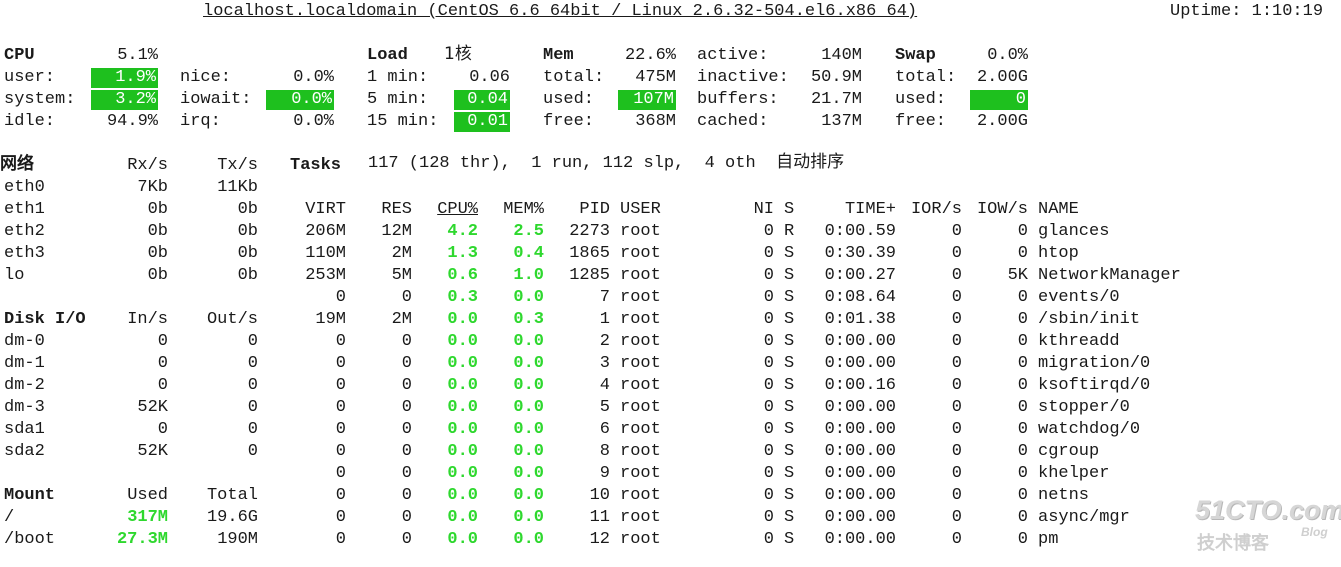  I want to click on mem-inactive-value: 50.9M, so click(836, 77).